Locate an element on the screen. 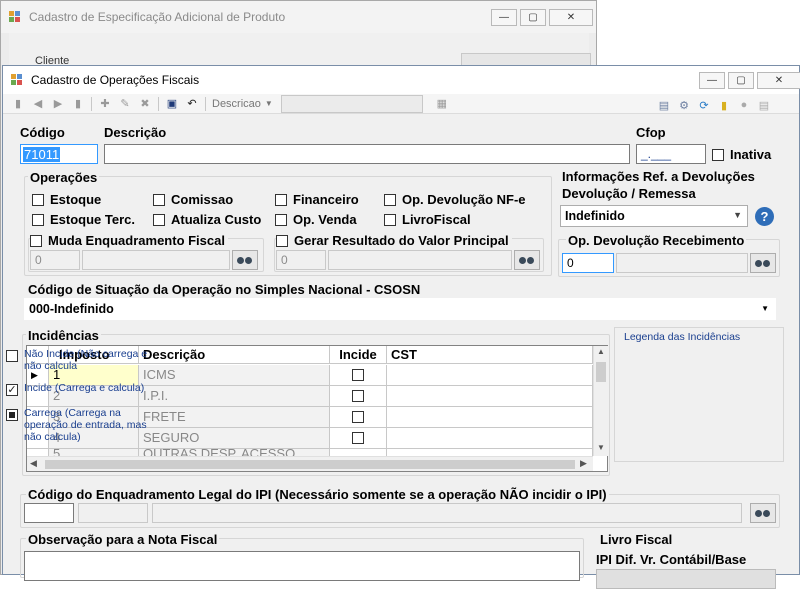 This screenshot has height=589, width=800. csosn-select: 000-Indefinido ▼ is located at coordinates (400, 309).